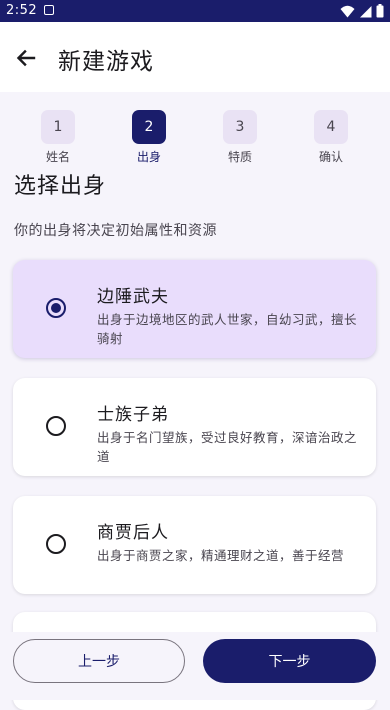 This screenshot has width=390, height=710. What do you see at coordinates (148, 157) in the screenshot?
I see `step-label: 出身` at bounding box center [148, 157].